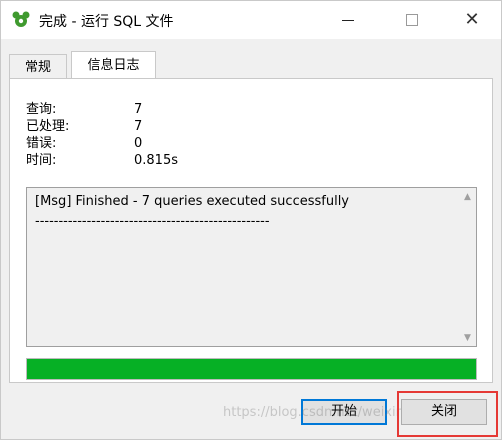 The image size is (502, 440). Describe the element at coordinates (41, 109) in the screenshot. I see `stat-label: 查询:` at that location.